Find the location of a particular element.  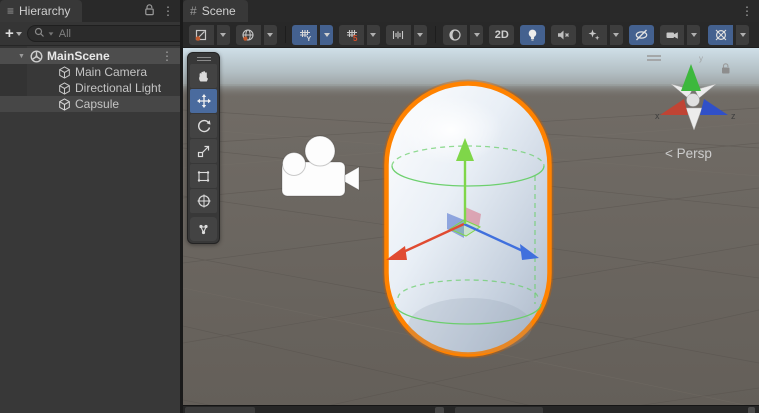

unity-scene-icon is located at coordinates (36, 56).